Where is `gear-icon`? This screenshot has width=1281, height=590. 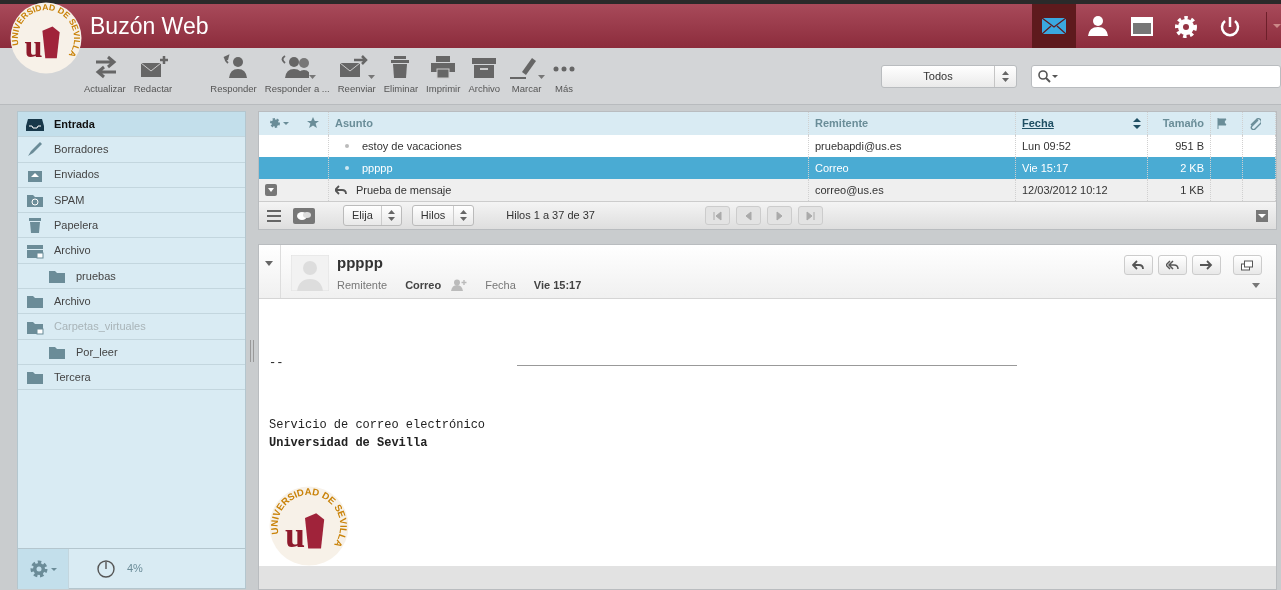 gear-icon is located at coordinates (43, 568).